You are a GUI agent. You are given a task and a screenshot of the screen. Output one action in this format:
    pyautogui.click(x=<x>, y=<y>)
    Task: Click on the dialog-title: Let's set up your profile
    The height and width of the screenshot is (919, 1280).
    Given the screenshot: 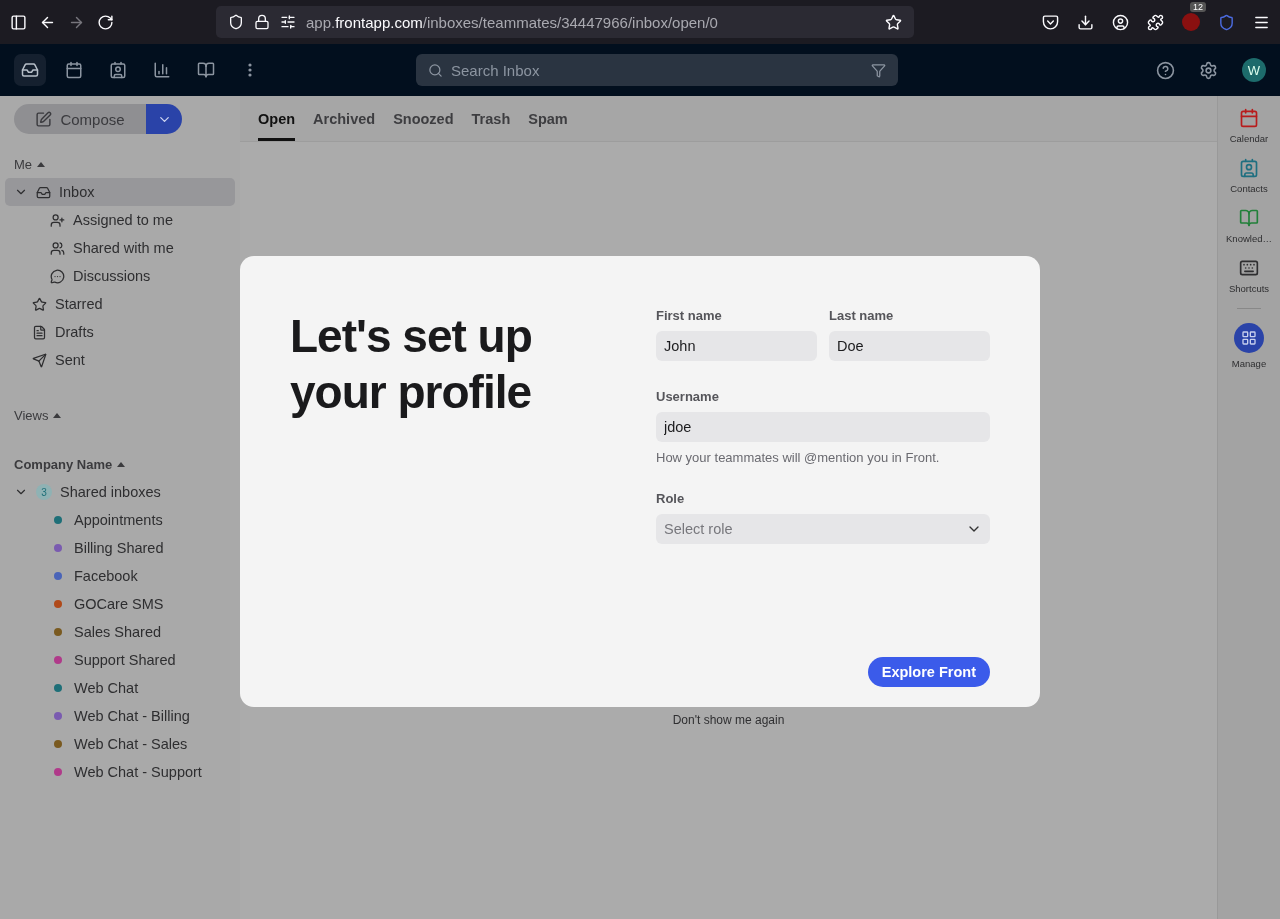 What is the action you would take?
    pyautogui.click(x=411, y=364)
    